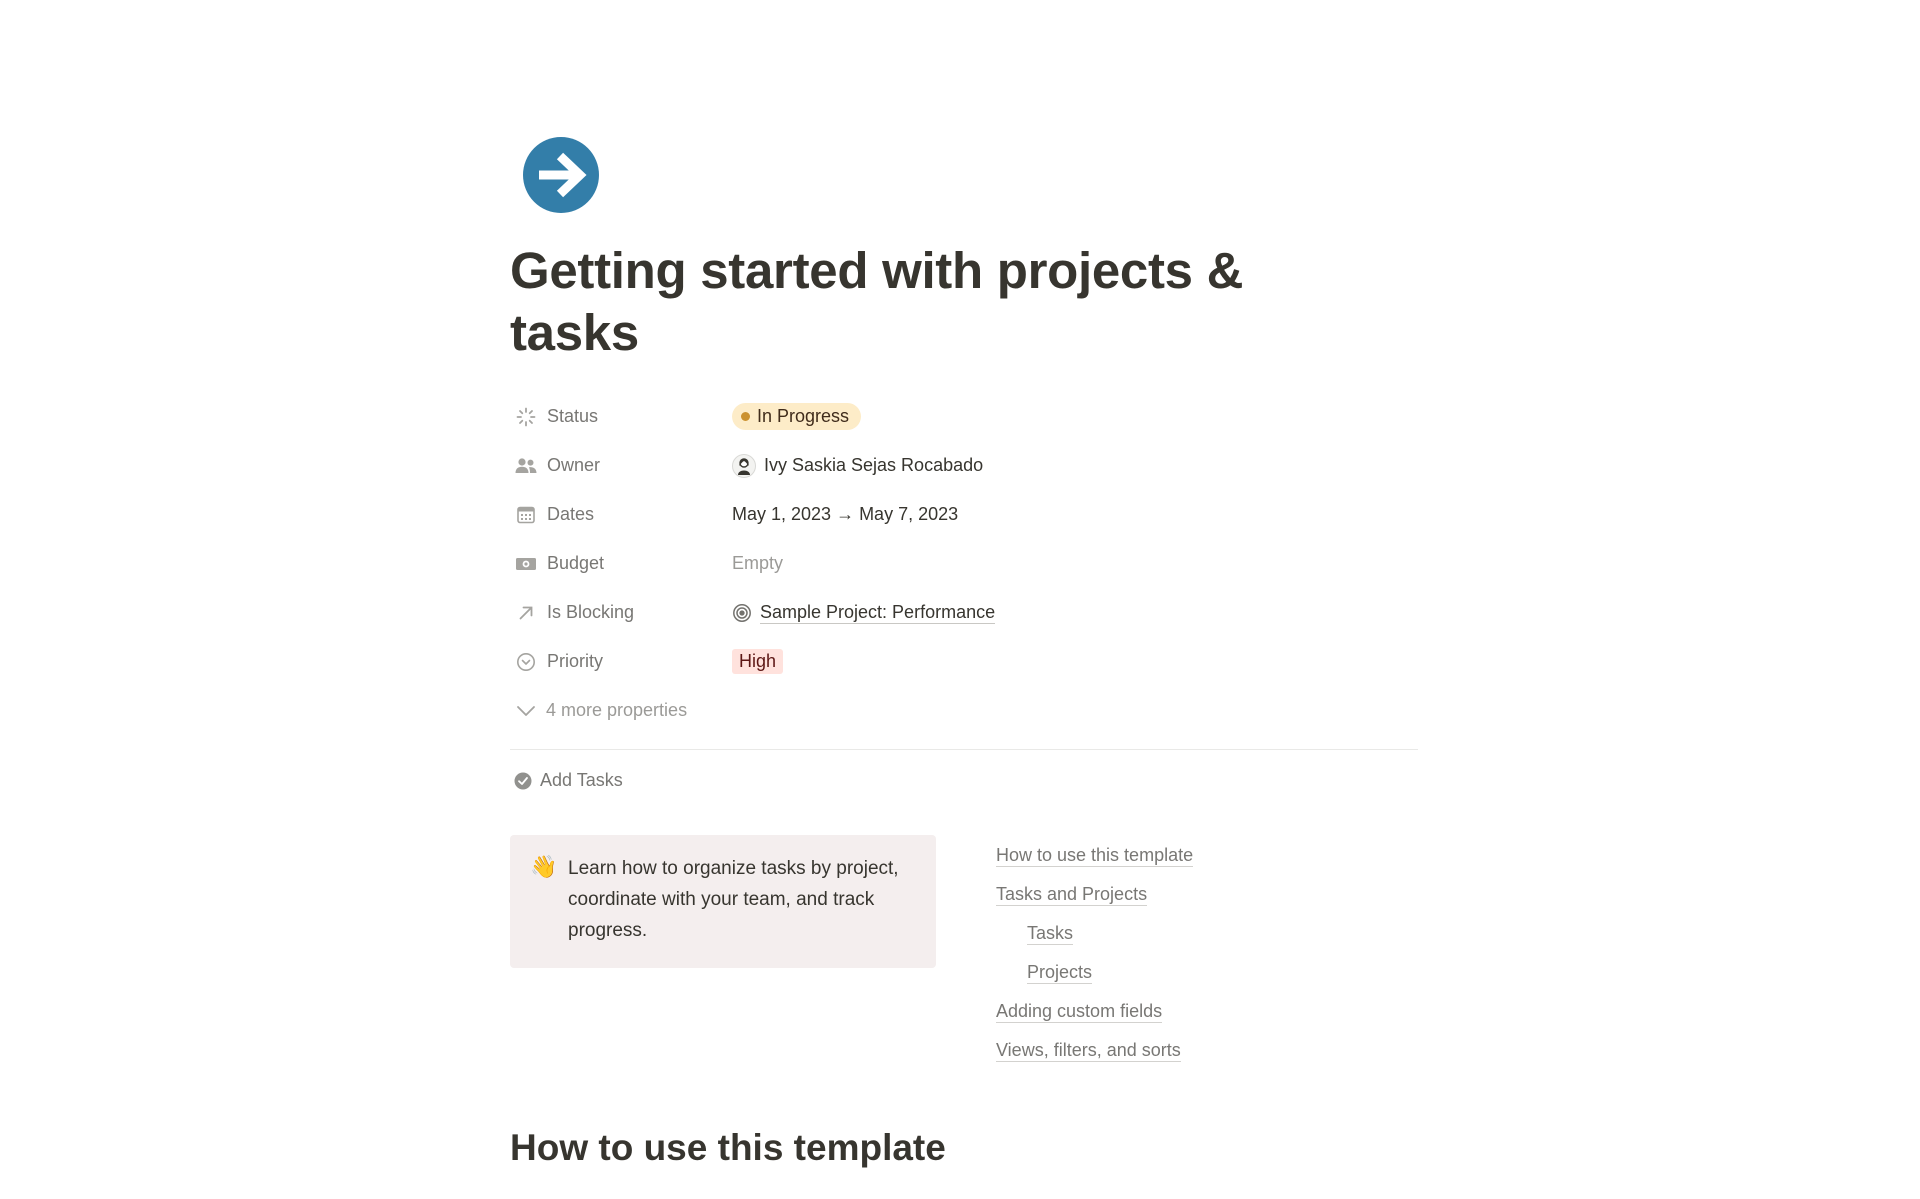  Describe the element at coordinates (960, 416) in the screenshot. I see `property-status: Status In Progress` at that location.